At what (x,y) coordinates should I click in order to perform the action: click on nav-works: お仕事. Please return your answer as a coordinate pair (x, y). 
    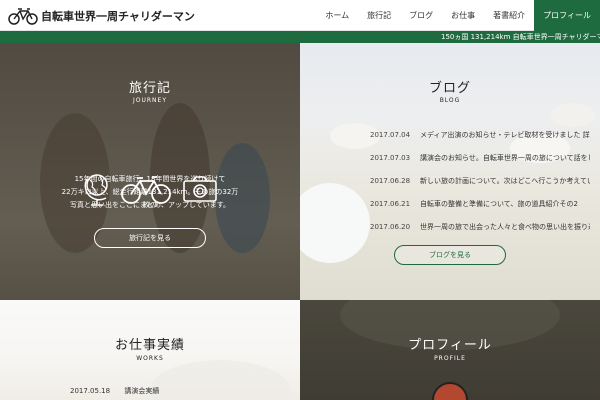
    Looking at the image, I should click on (463, 15).